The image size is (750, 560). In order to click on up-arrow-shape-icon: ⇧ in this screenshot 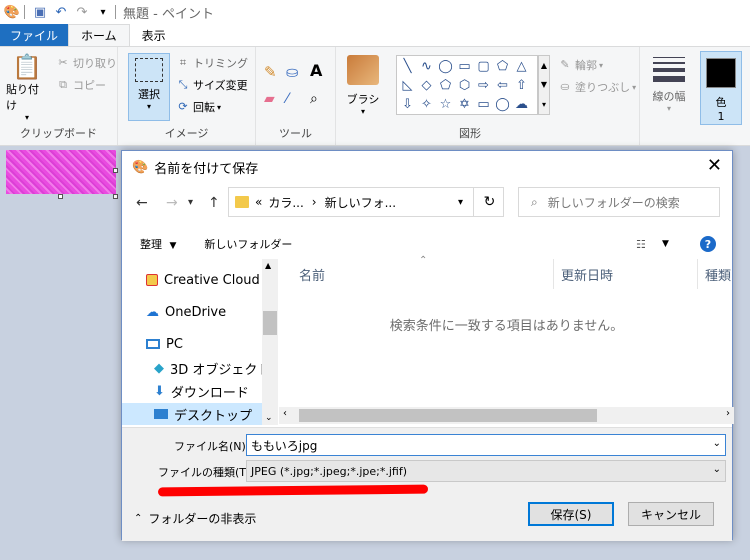, I will do `click(521, 85)`.